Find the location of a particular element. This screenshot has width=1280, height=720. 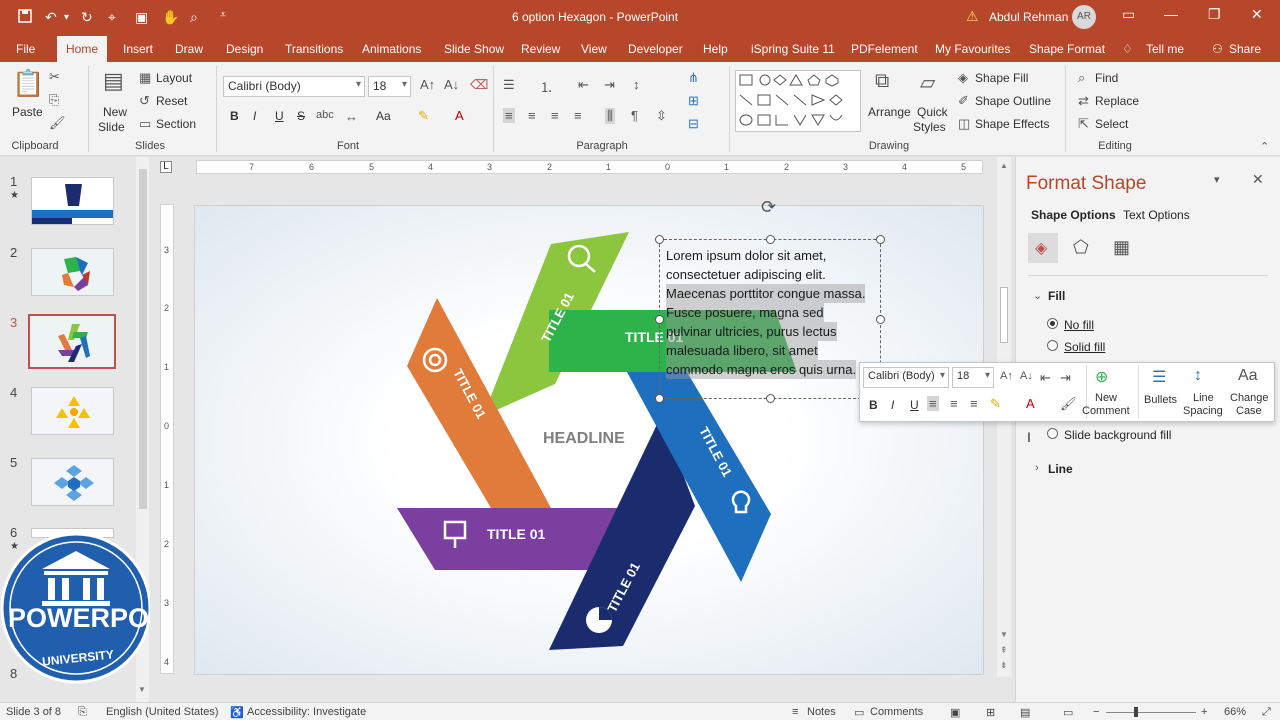

notes-button: Notes is located at coordinates (821, 712).